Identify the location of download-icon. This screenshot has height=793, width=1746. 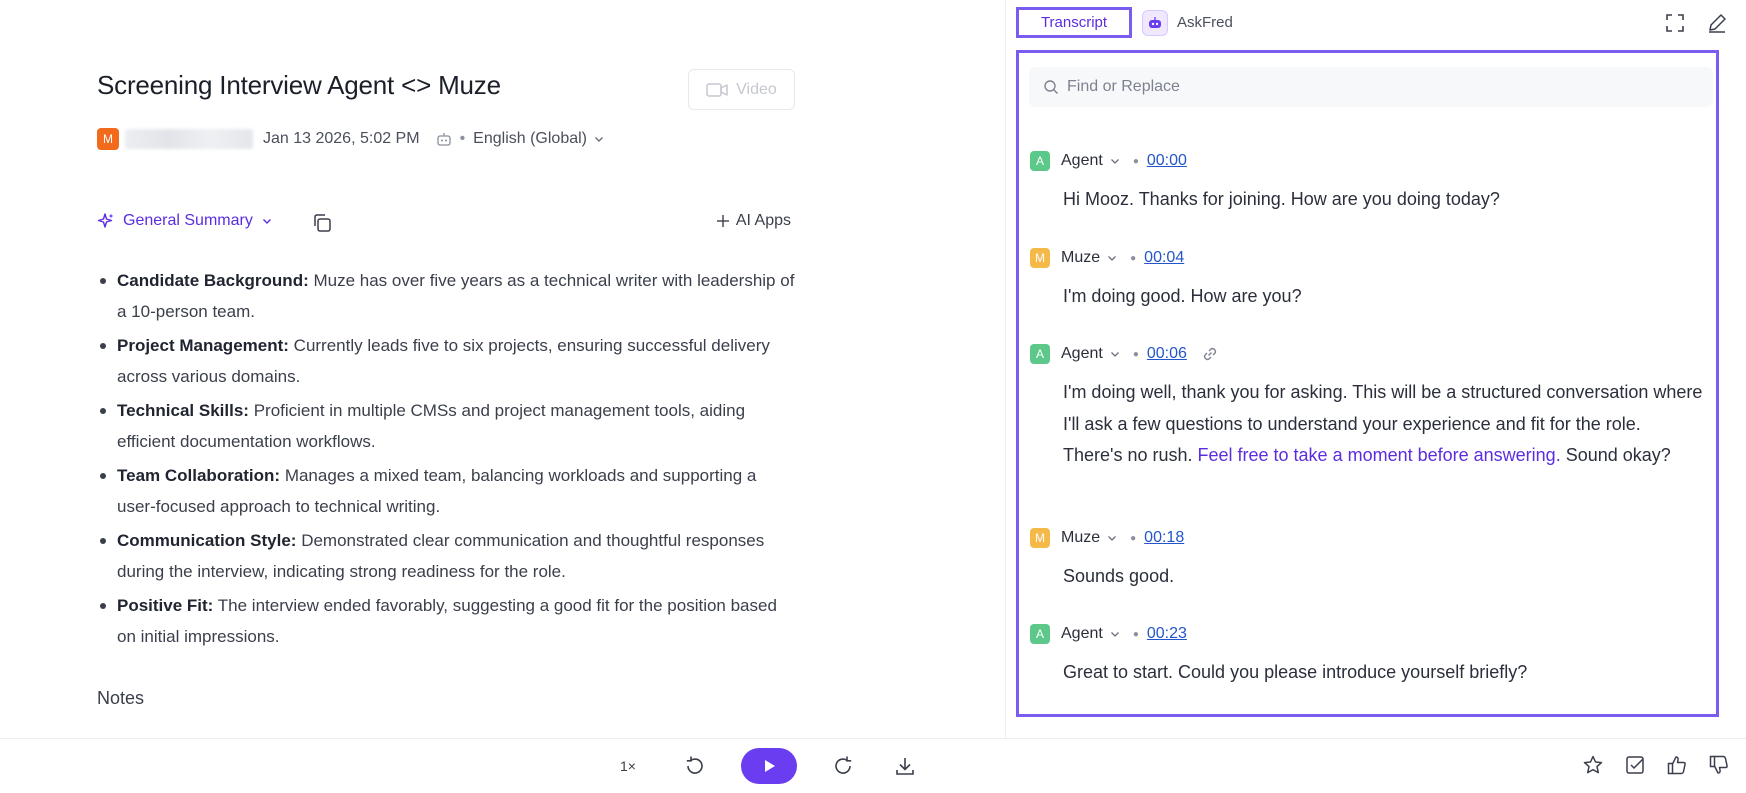
(905, 766).